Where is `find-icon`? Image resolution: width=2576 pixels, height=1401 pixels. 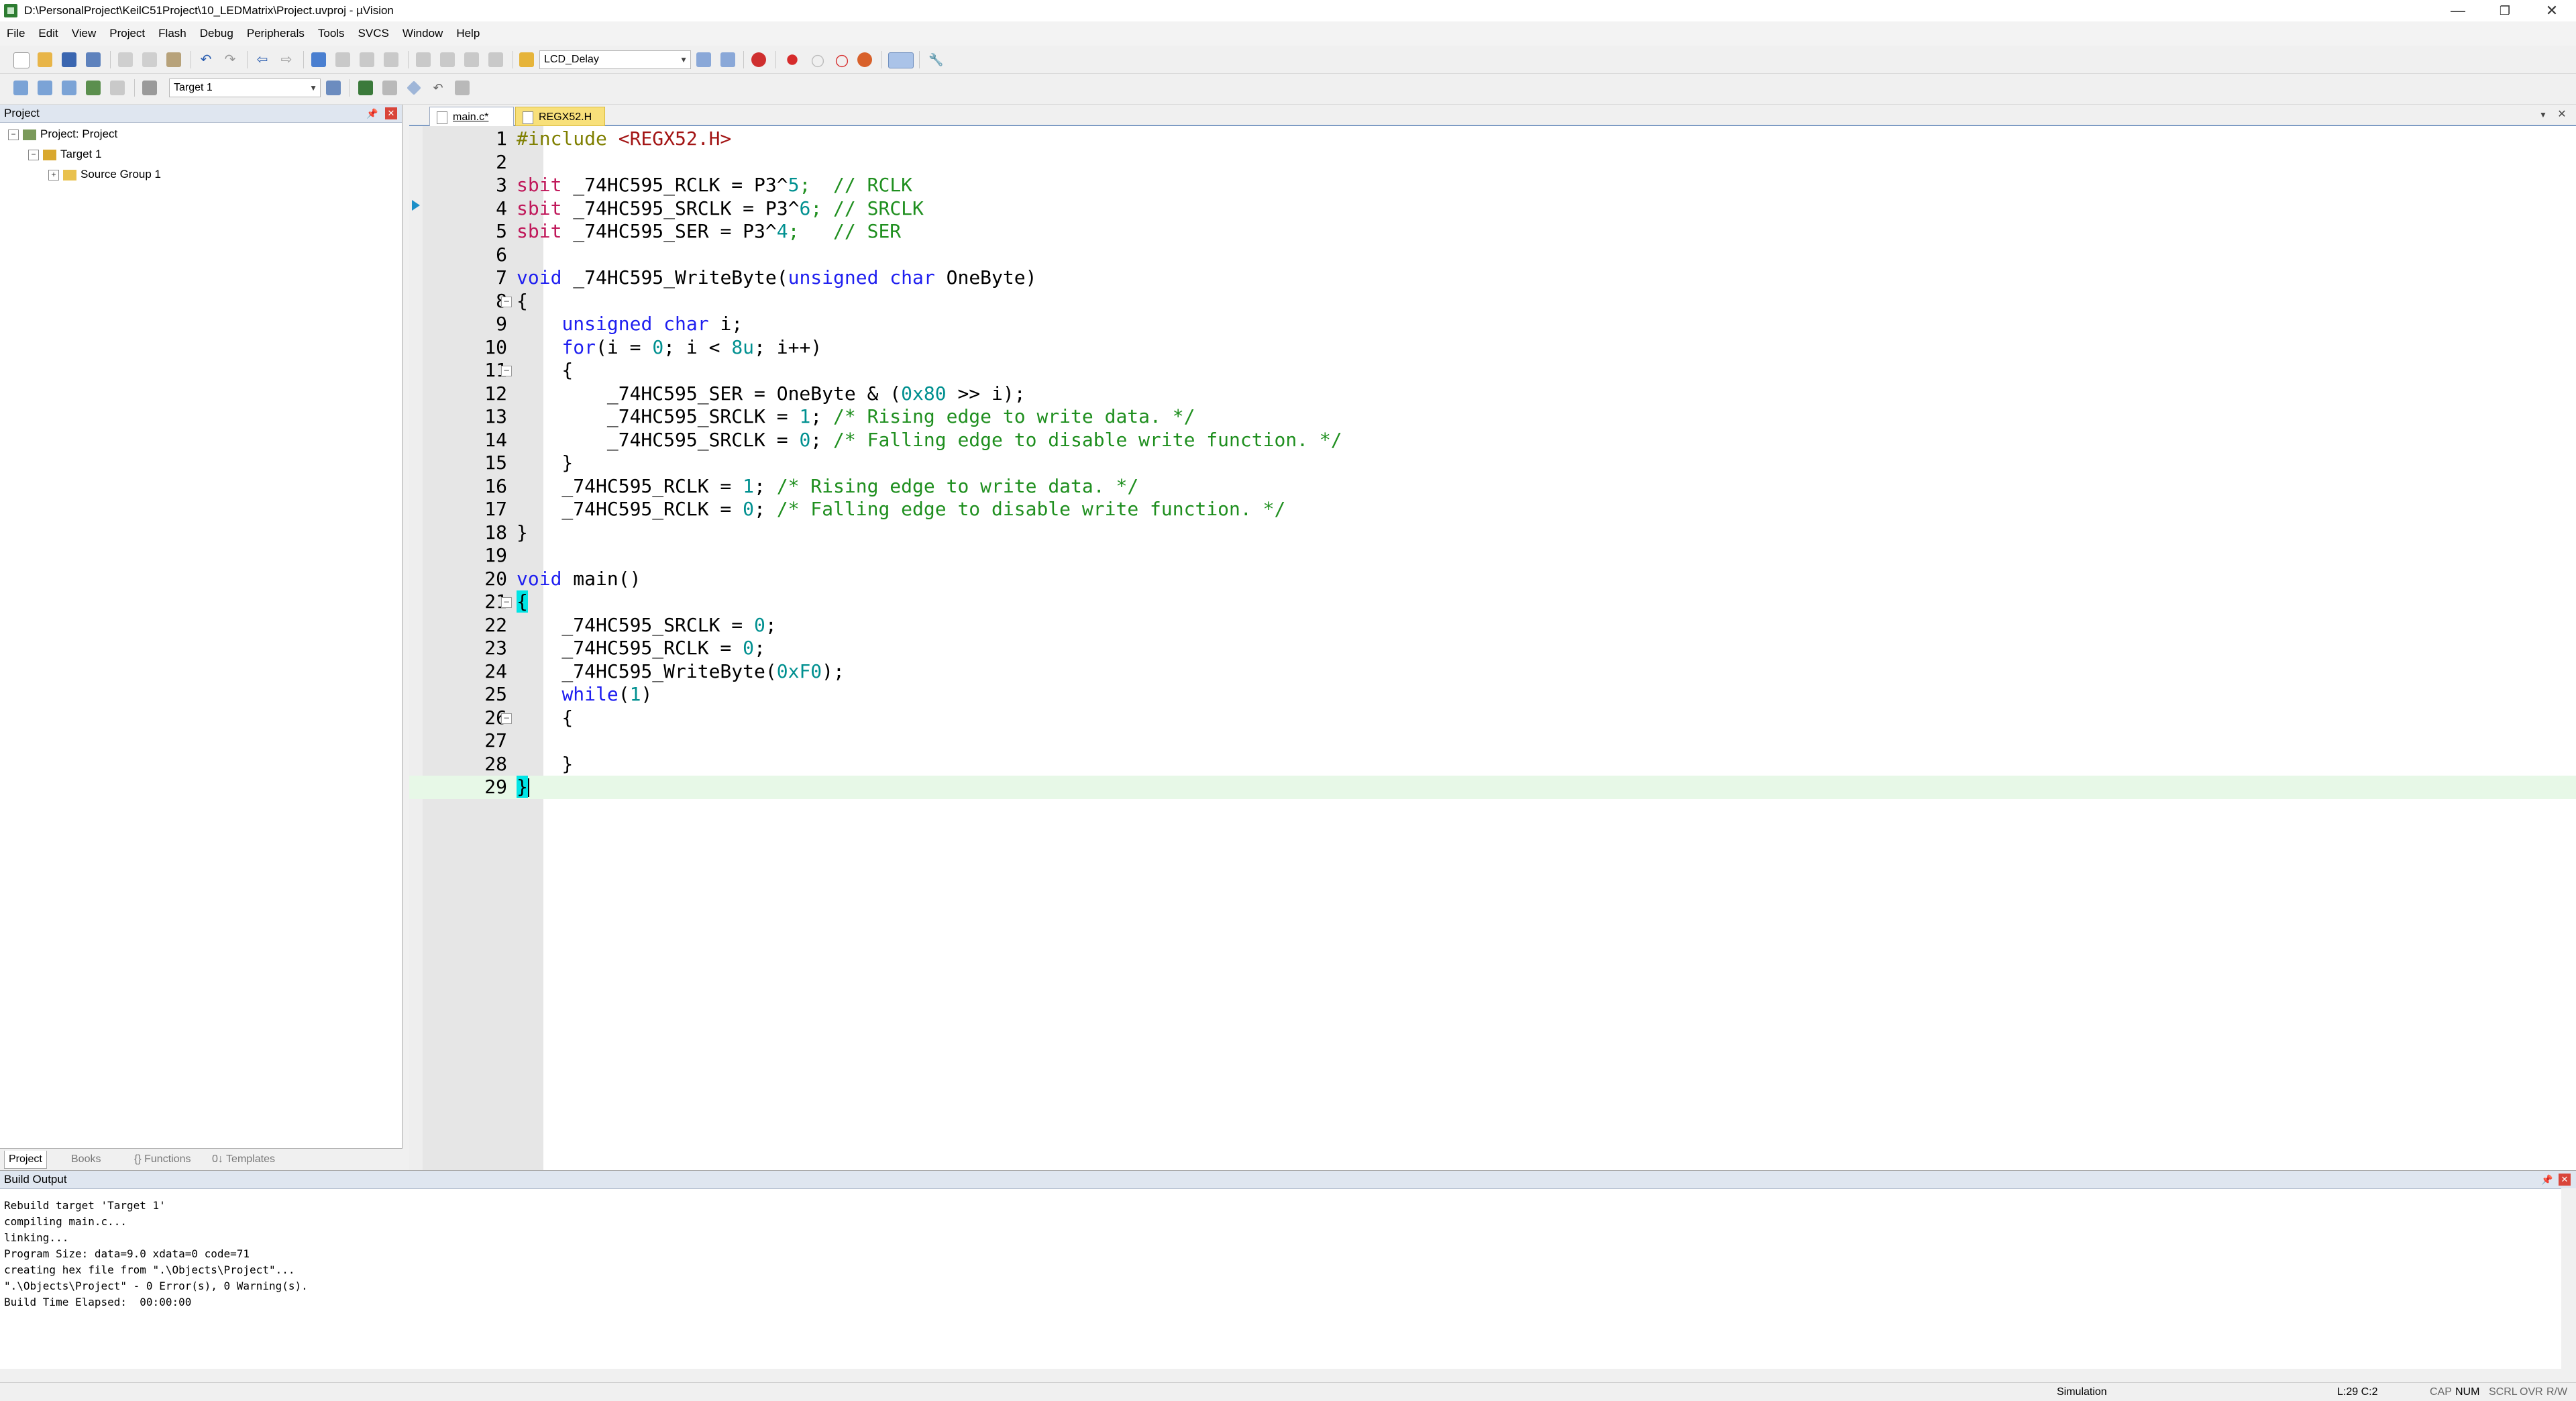
find-icon is located at coordinates (703, 59).